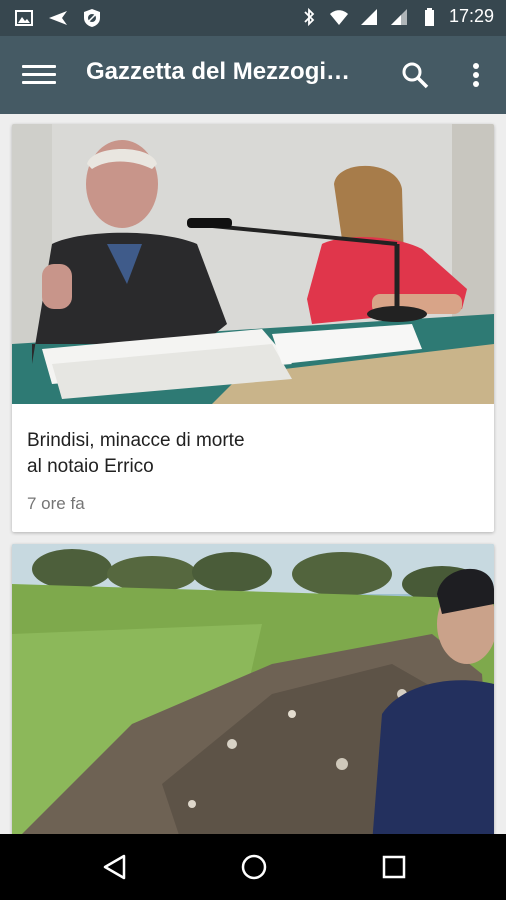 The width and height of the screenshot is (506, 900). I want to click on status-right-icons: 17:29, so click(396, 16).